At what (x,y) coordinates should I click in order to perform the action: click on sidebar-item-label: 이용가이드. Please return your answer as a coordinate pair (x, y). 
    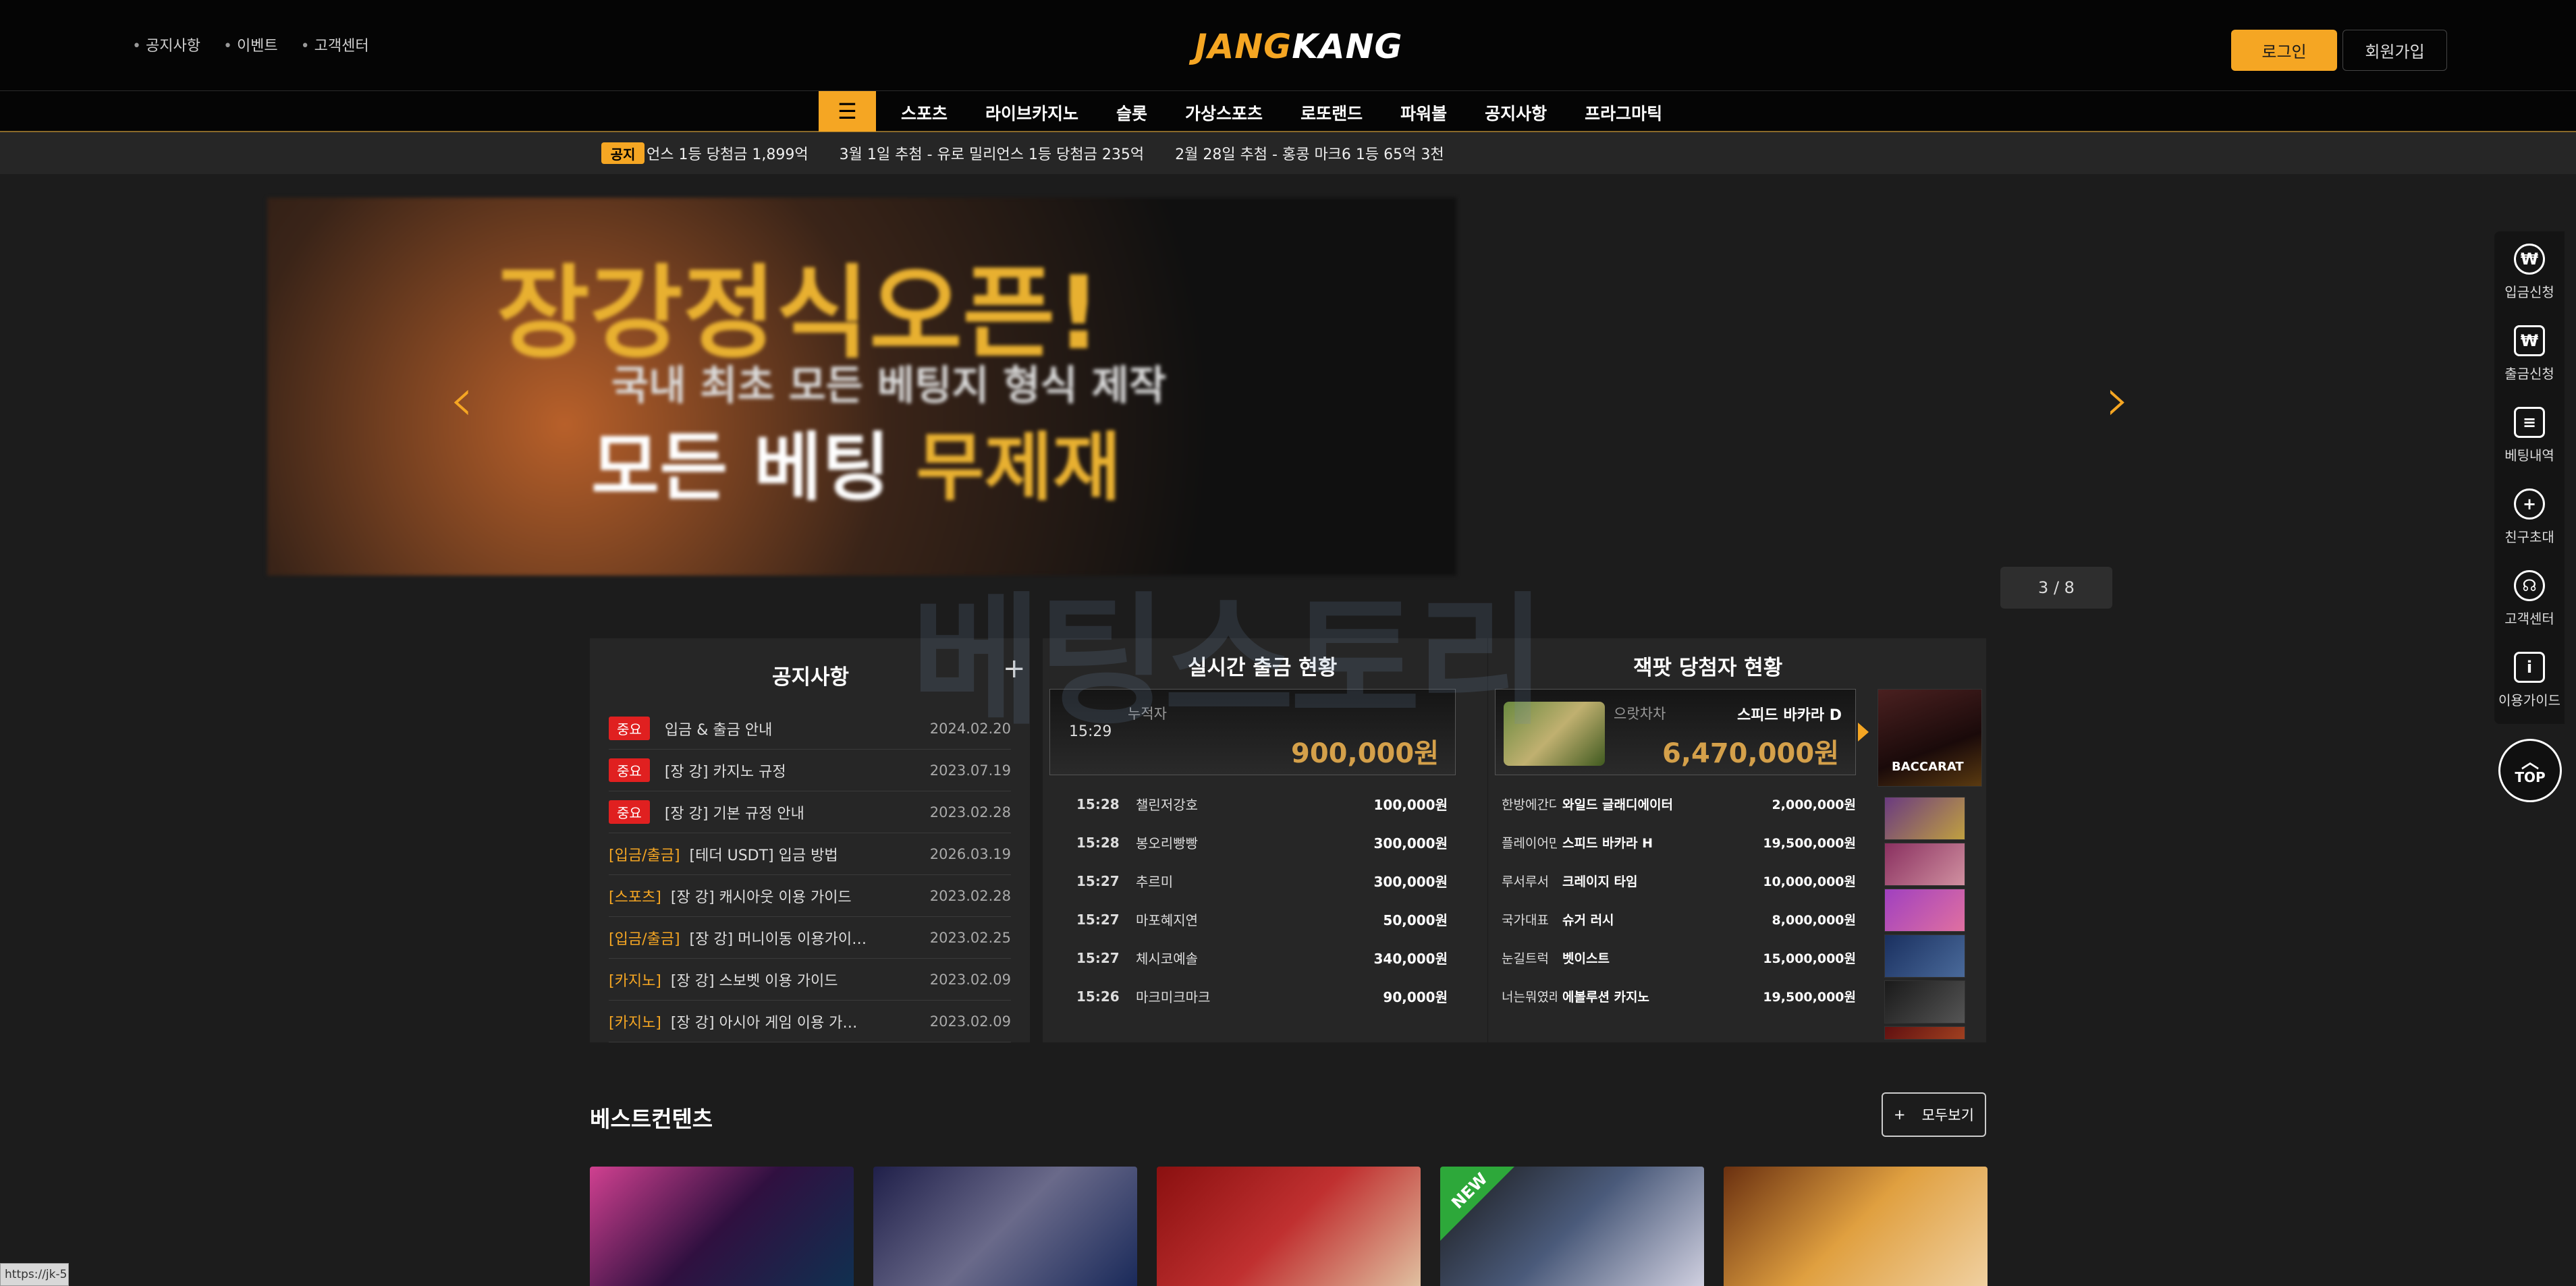
    Looking at the image, I should click on (2529, 700).